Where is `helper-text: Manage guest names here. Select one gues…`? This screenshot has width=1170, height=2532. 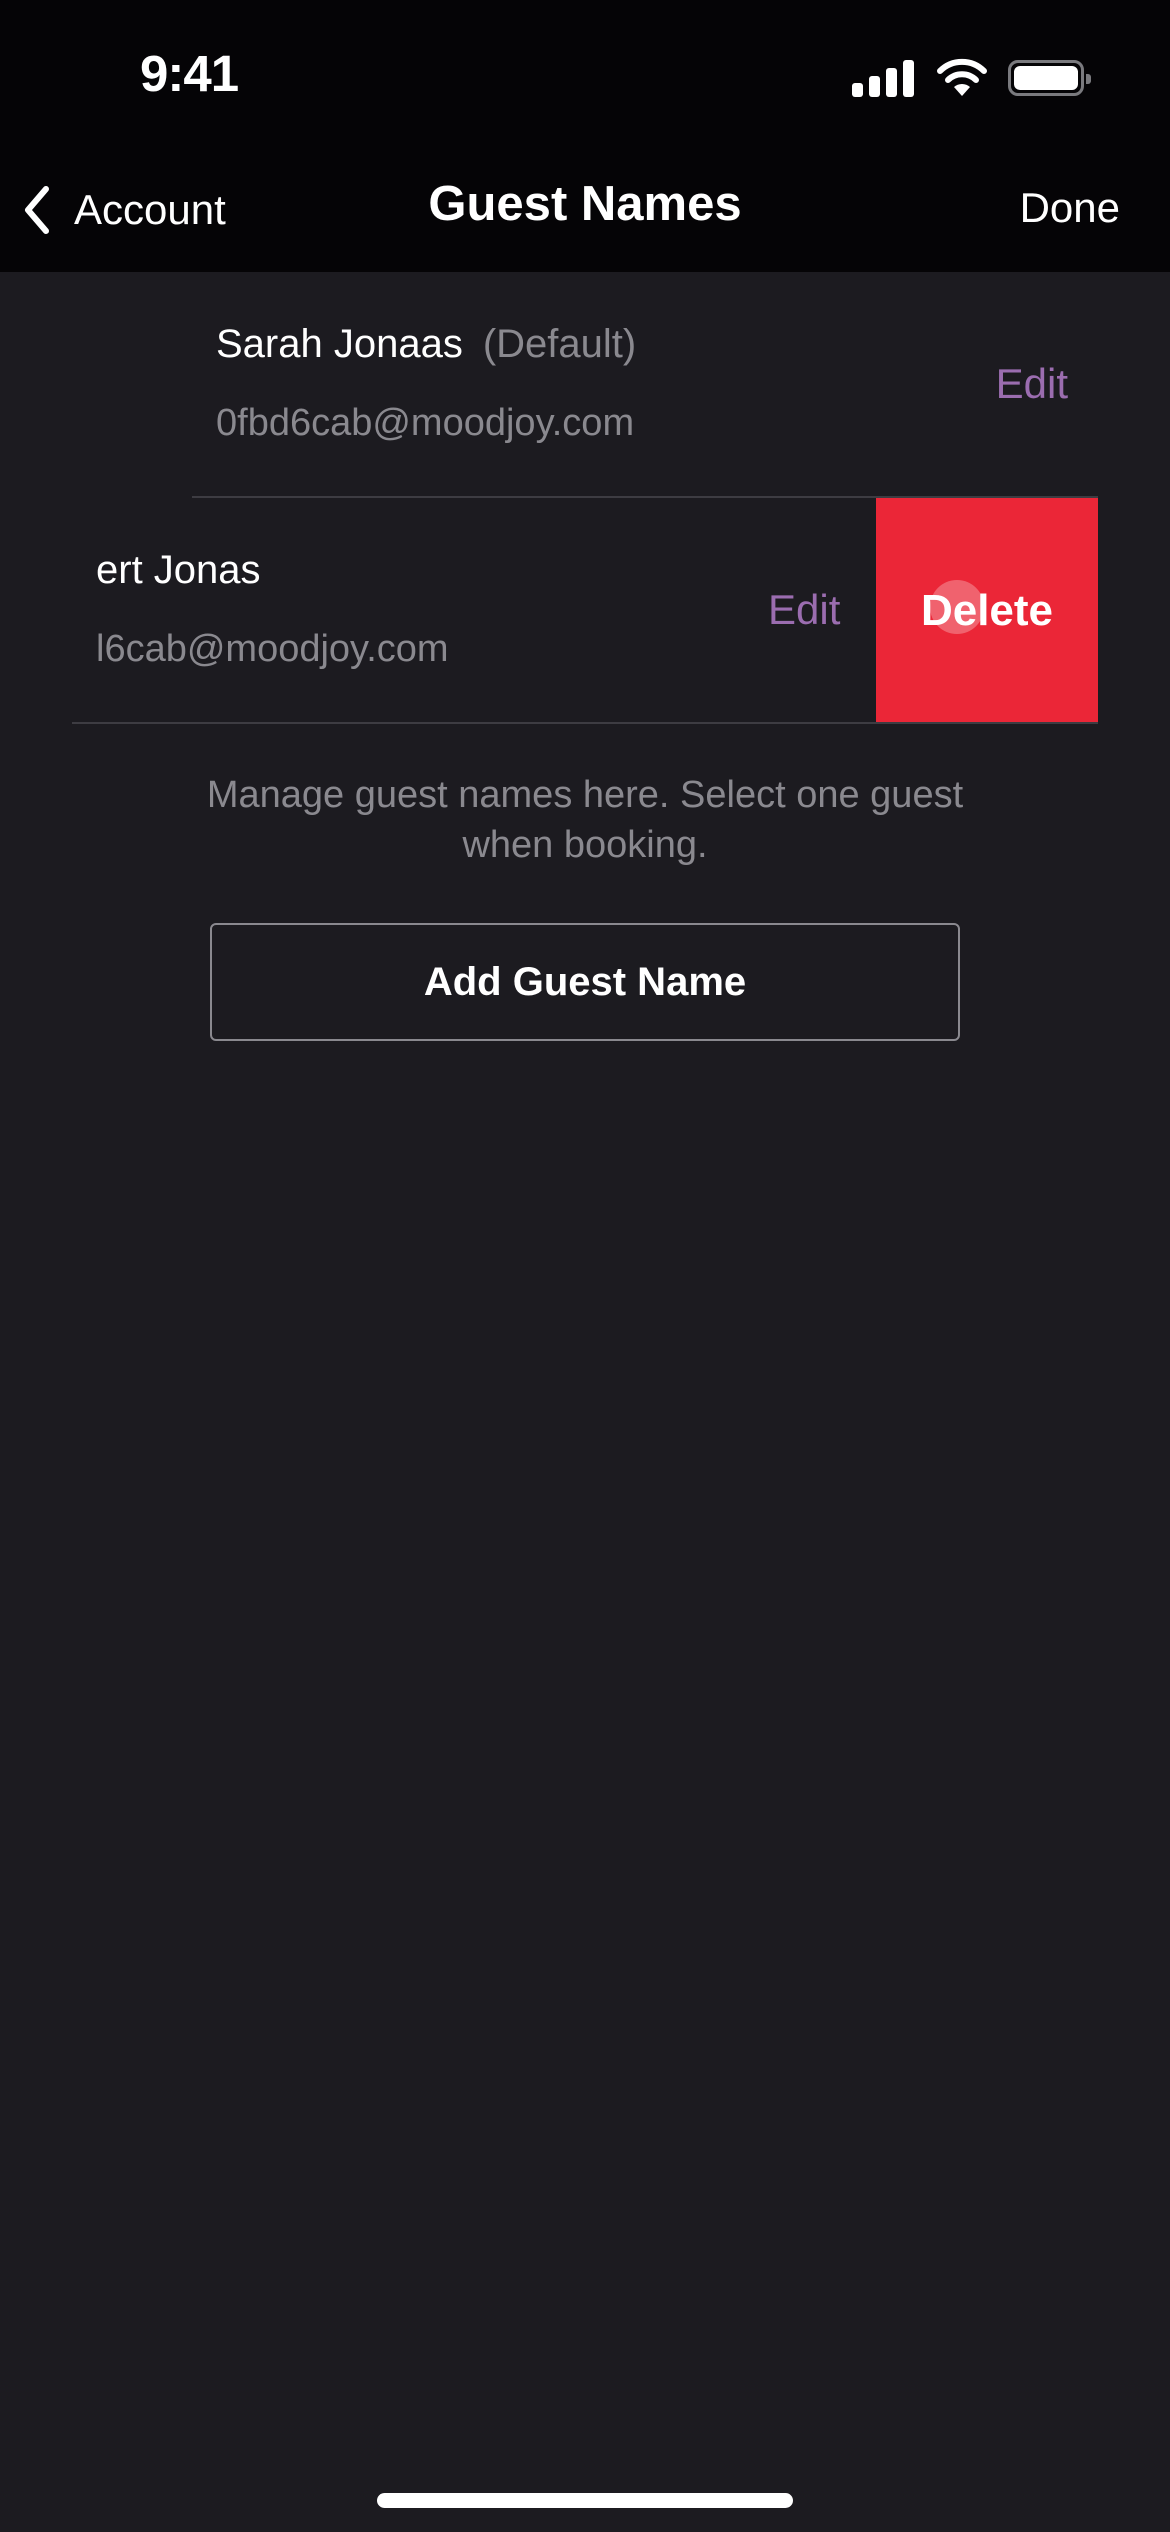
helper-text: Manage guest names here. Select one gues… is located at coordinates (585, 820).